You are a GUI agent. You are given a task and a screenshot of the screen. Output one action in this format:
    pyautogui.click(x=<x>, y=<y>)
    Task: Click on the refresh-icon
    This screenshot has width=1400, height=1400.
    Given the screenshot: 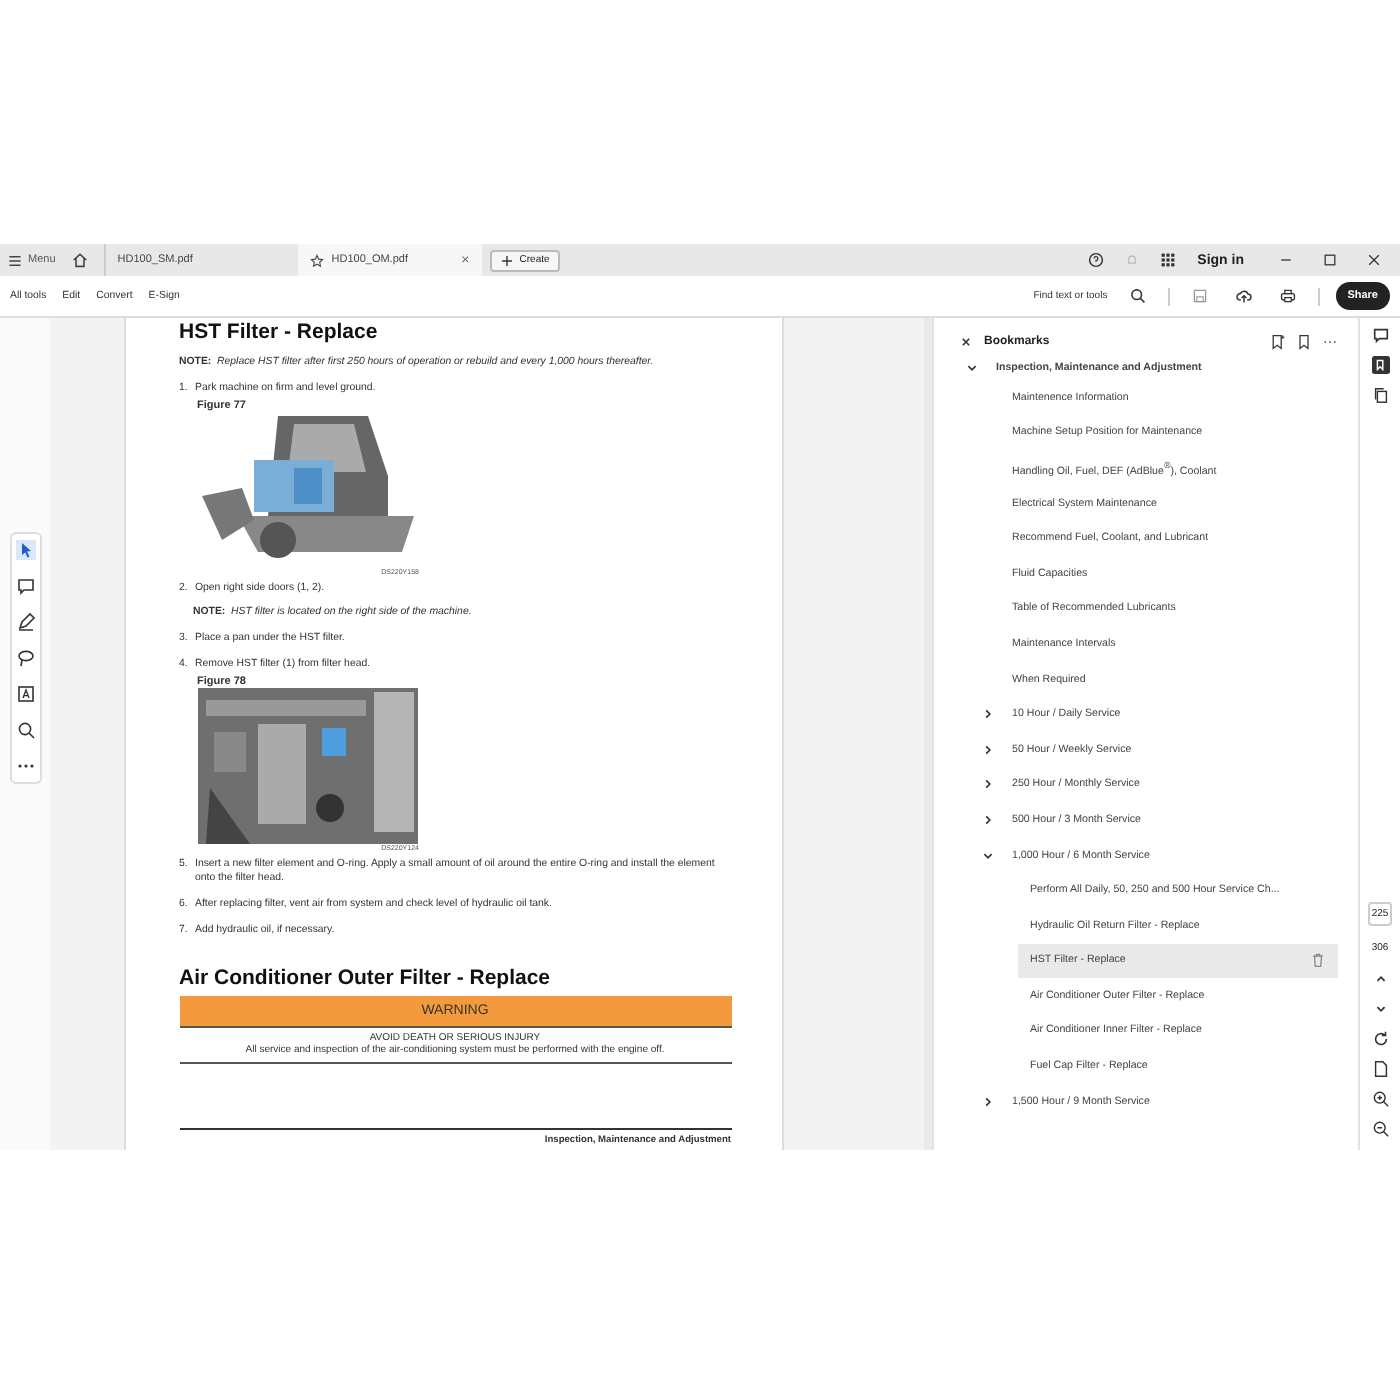 What is the action you would take?
    pyautogui.click(x=1380, y=1039)
    